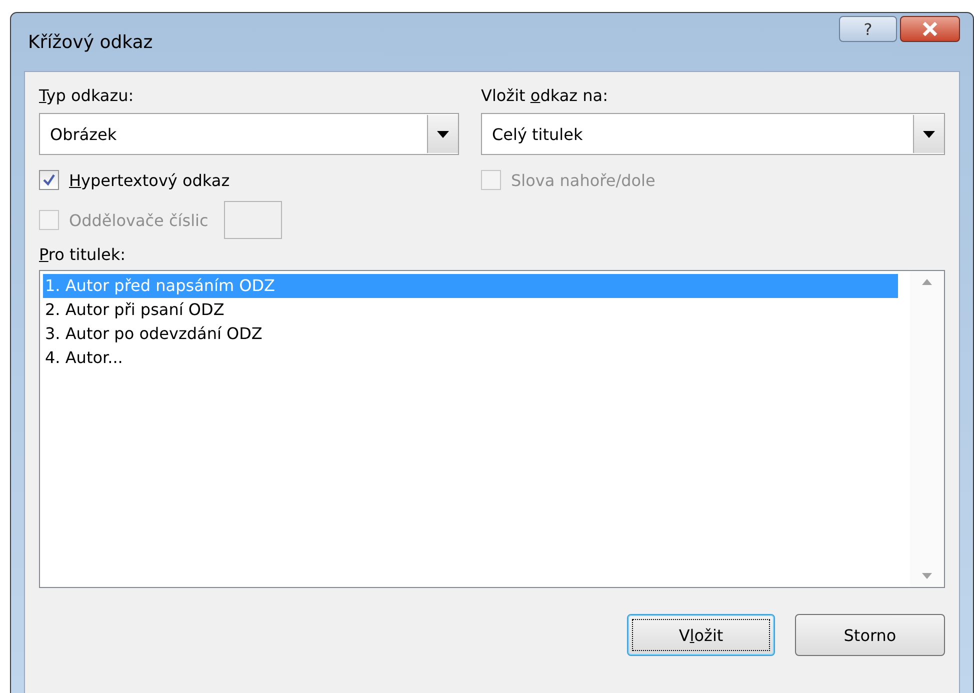 The width and height of the screenshot is (974, 693). I want to click on window-title: Křížový odkaz, so click(90, 42).